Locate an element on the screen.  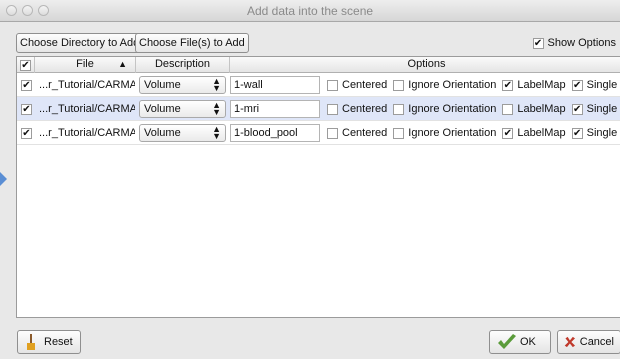
labelmap-option: LabelMap is located at coordinates (534, 109).